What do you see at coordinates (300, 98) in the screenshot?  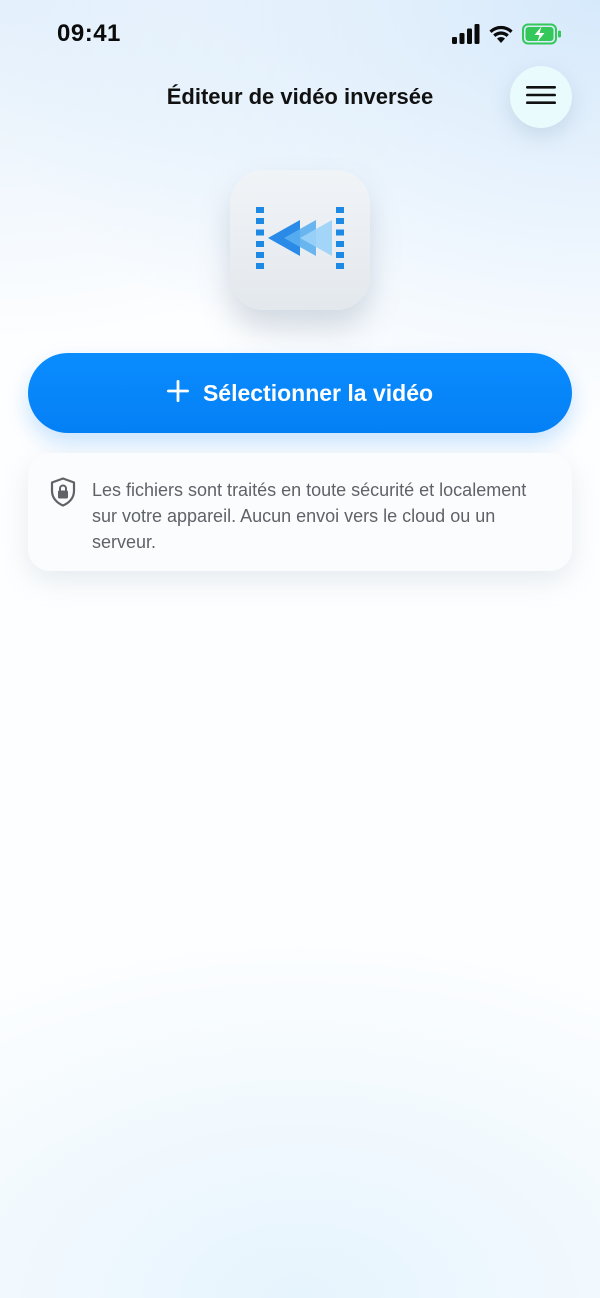 I see `header: Éditeur de vidéo inversée` at bounding box center [300, 98].